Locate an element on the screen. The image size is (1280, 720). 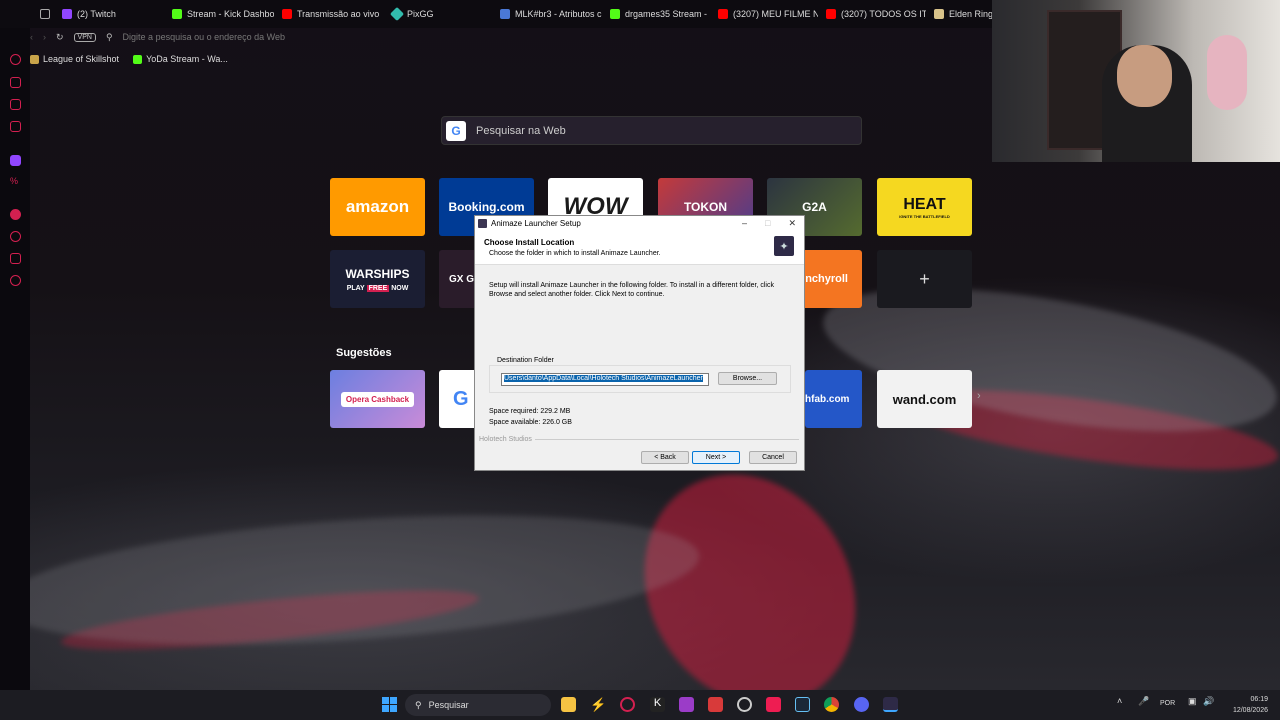
back-button: < Back is located at coordinates (665, 457).